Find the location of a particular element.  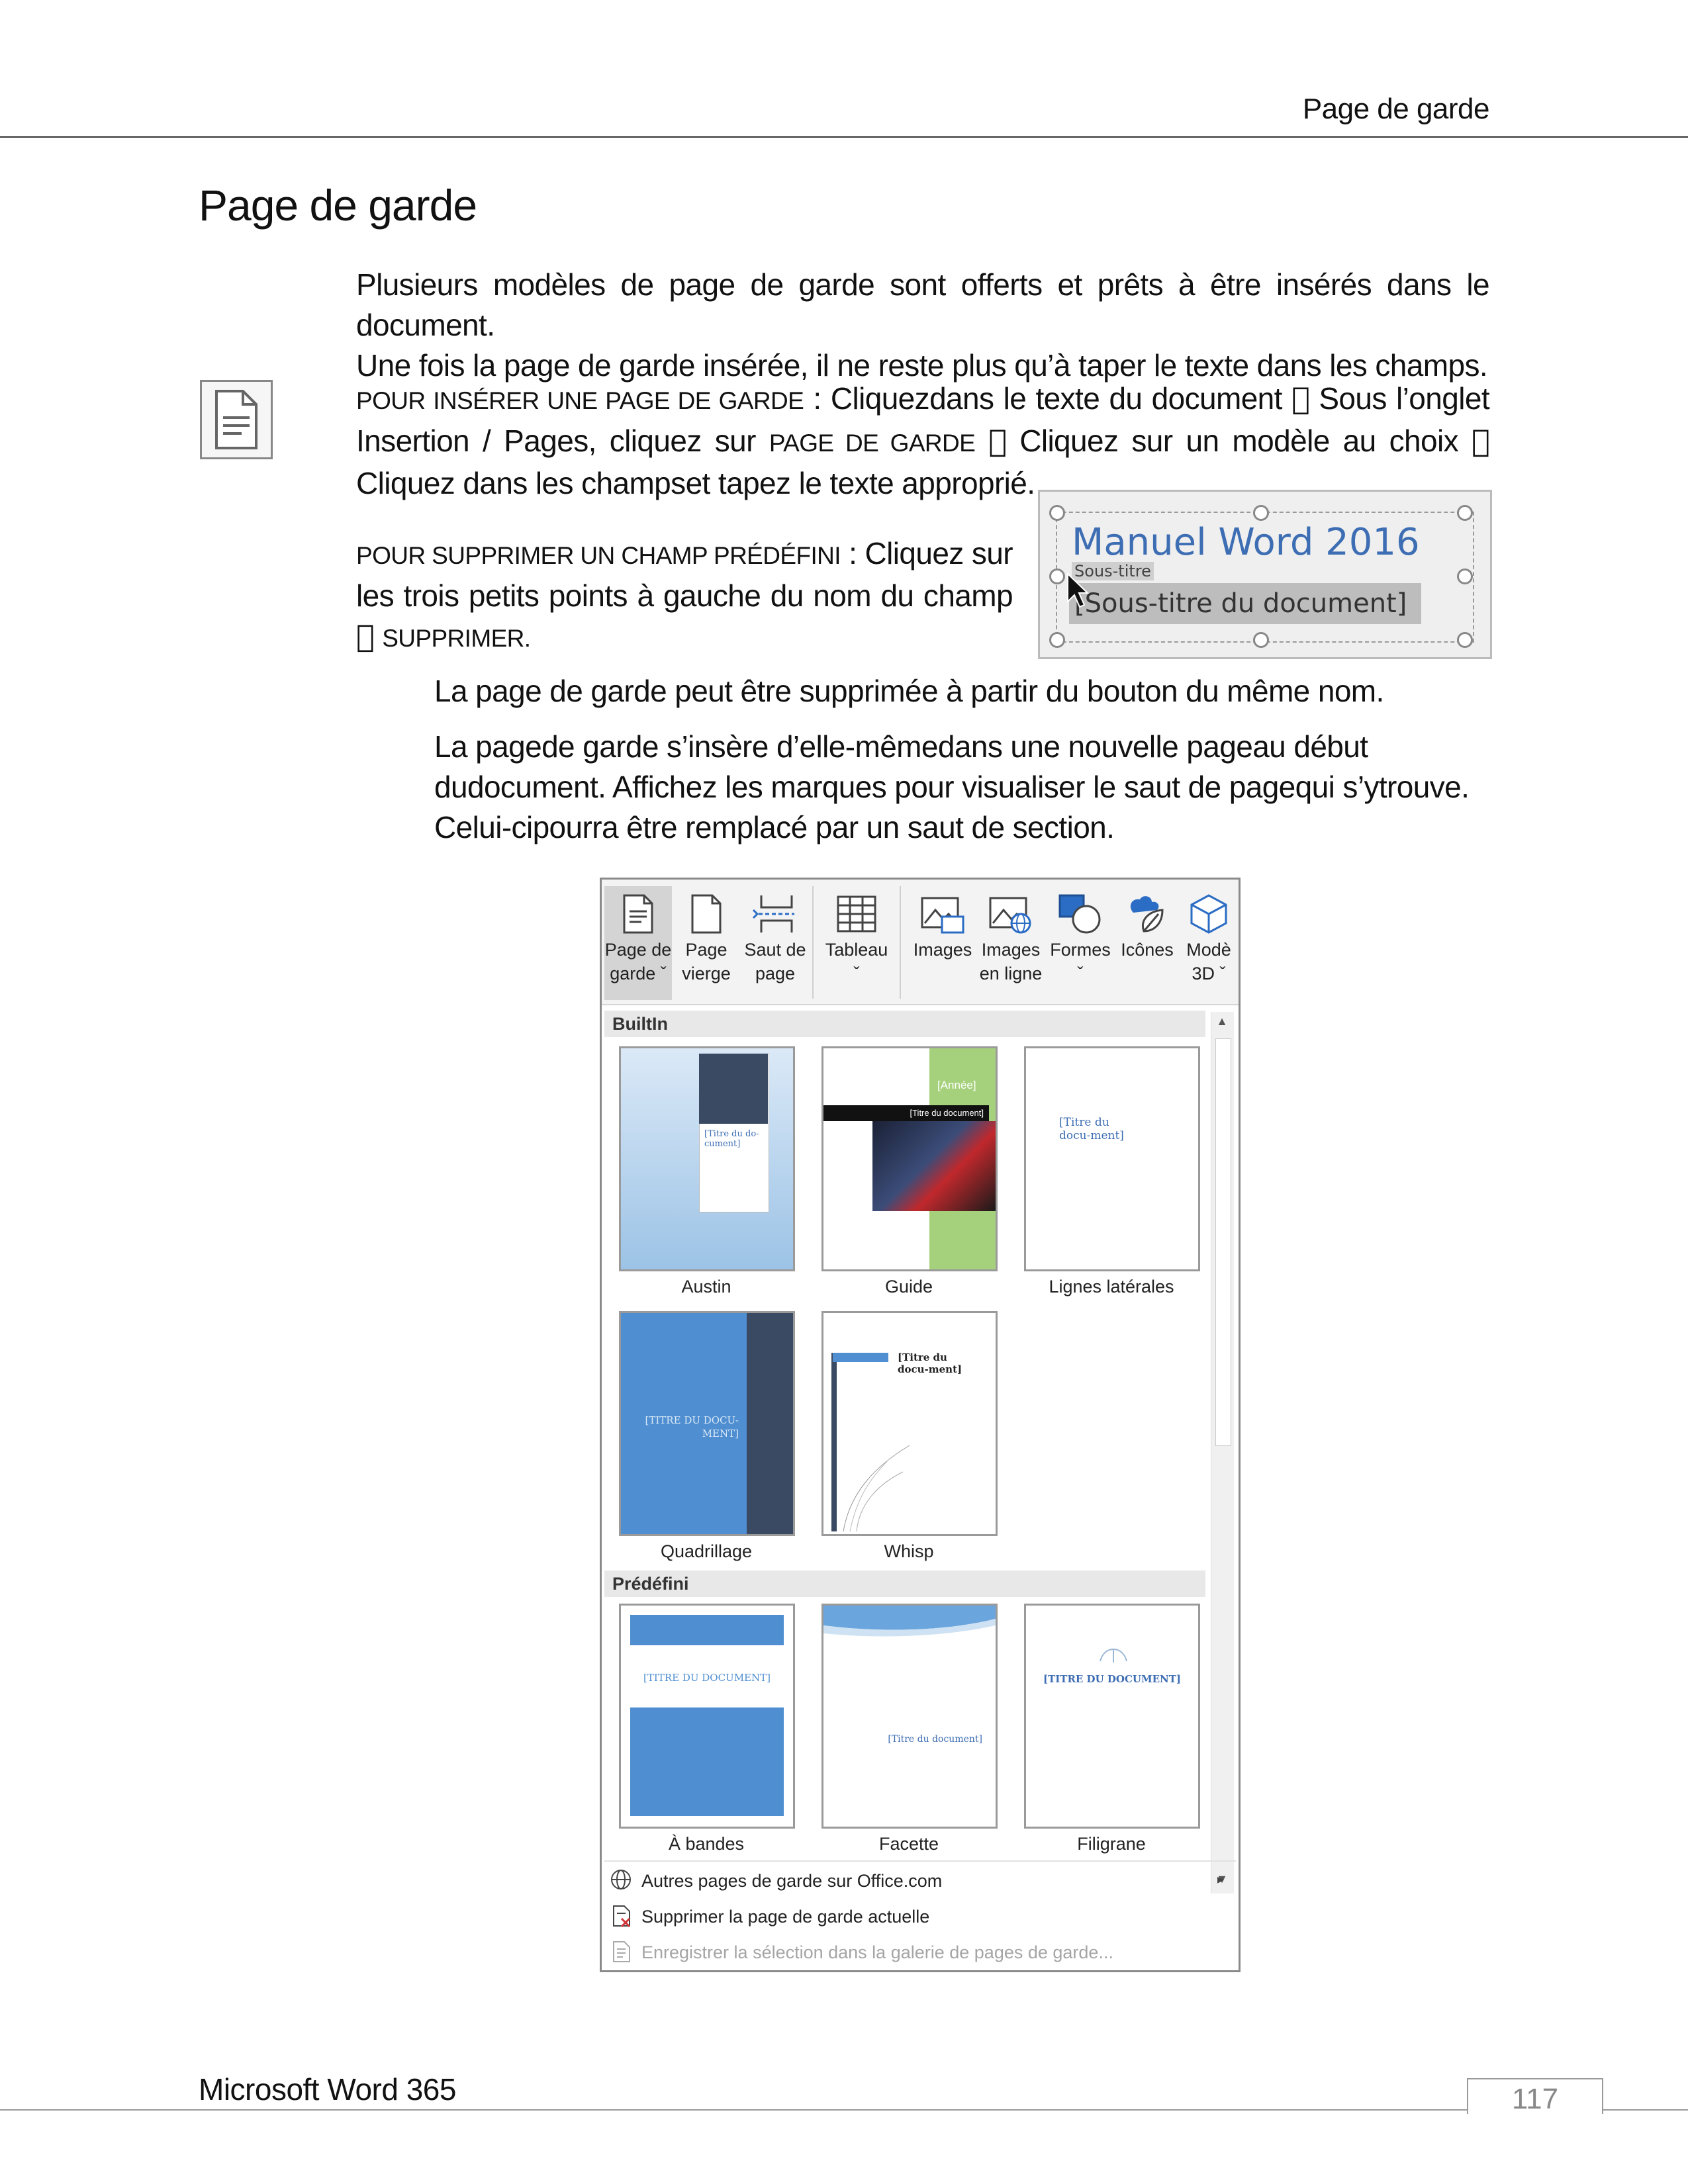

menu-item-remove-cover: Supprimer la page de garde actuelle is located at coordinates (920, 1920).